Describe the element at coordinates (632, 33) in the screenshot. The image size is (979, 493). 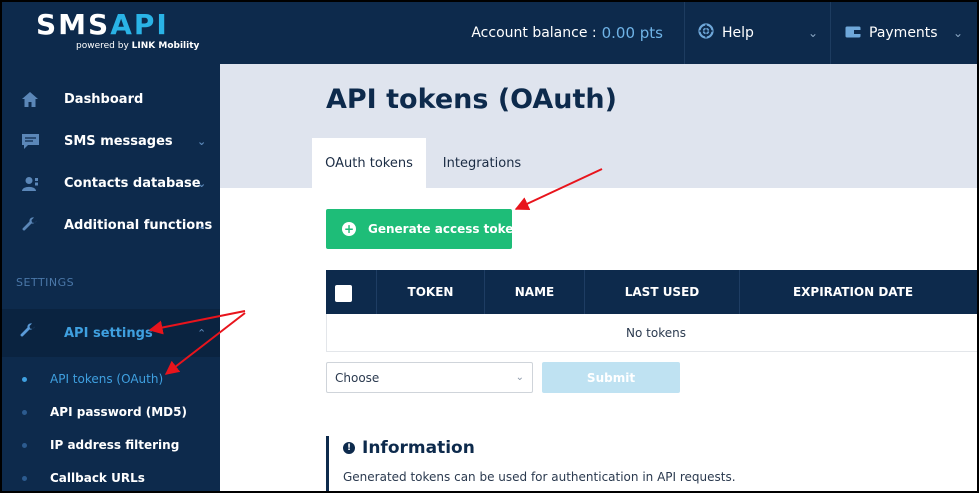
I see `balance-value: 0.00 pts` at that location.